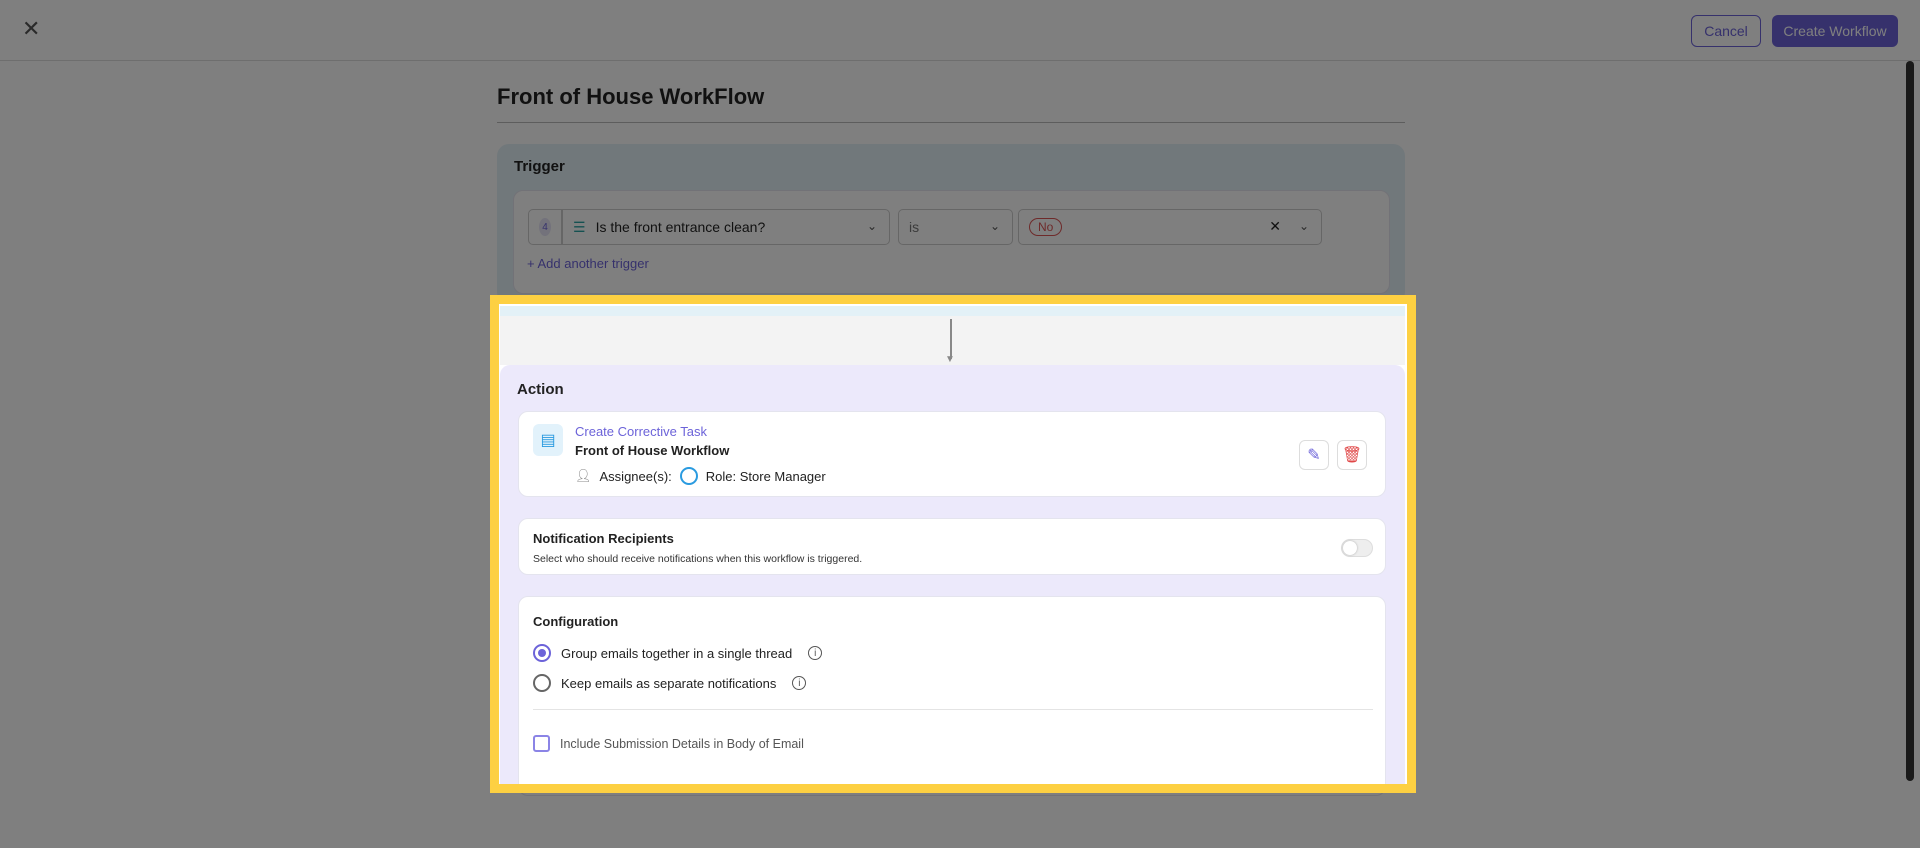  I want to click on top-bar: ✕ Cancel Create Workflow, so click(960, 30).